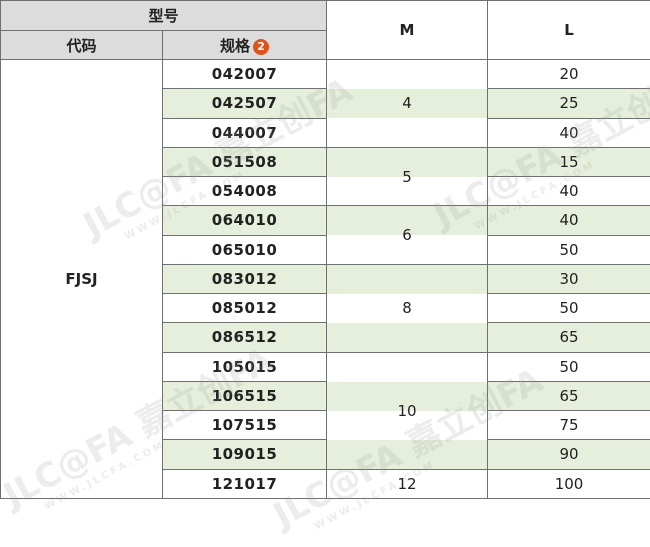  What do you see at coordinates (568, 162) in the screenshot?
I see `l-cell: 15` at bounding box center [568, 162].